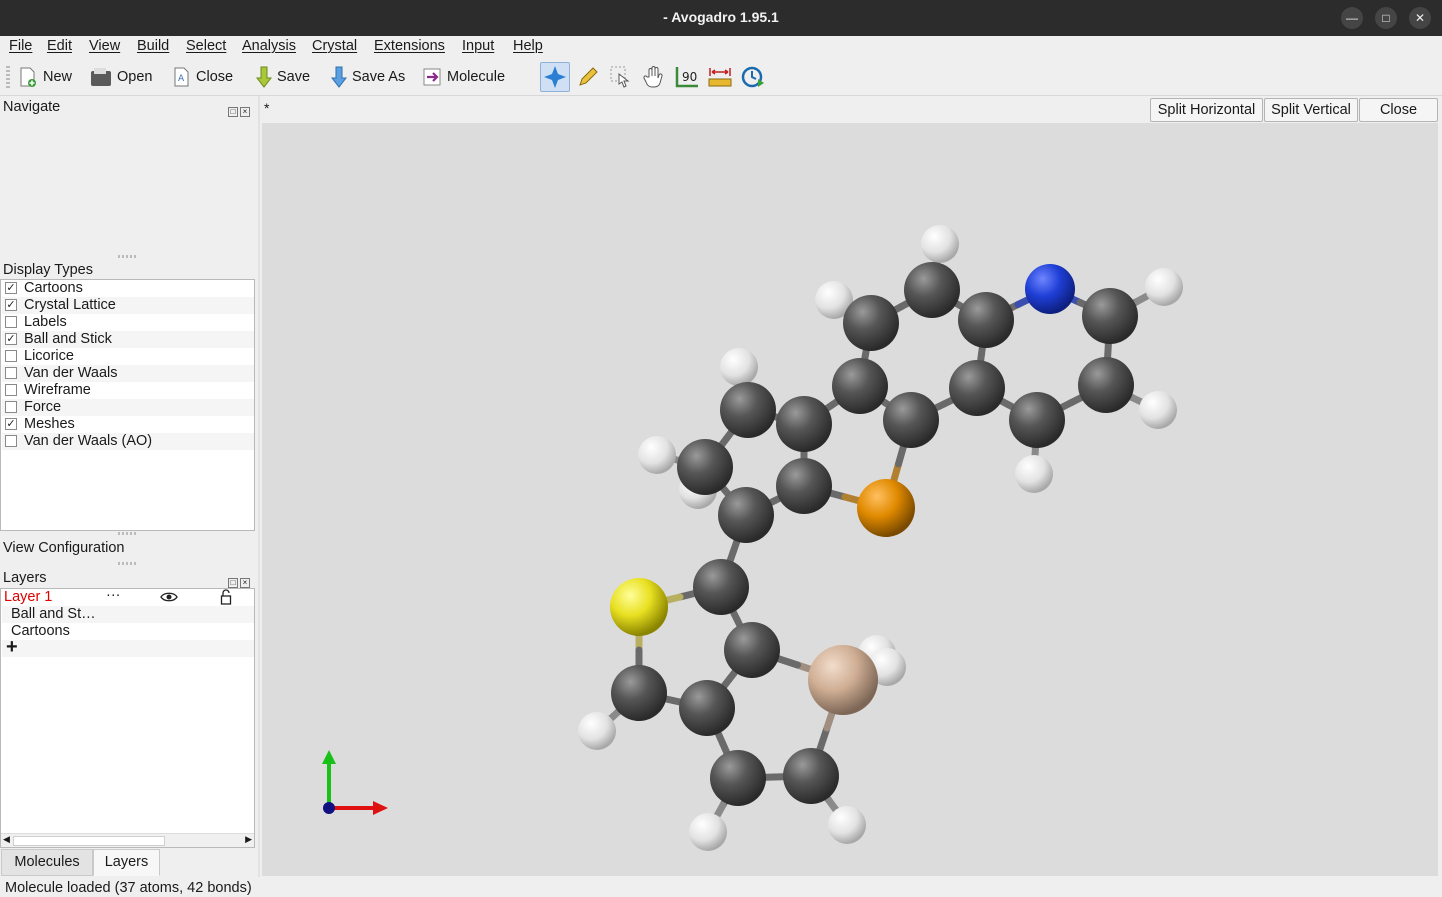 The height and width of the screenshot is (897, 1442). Describe the element at coordinates (804, 486) in the screenshot. I see `atom-c-c14` at that location.